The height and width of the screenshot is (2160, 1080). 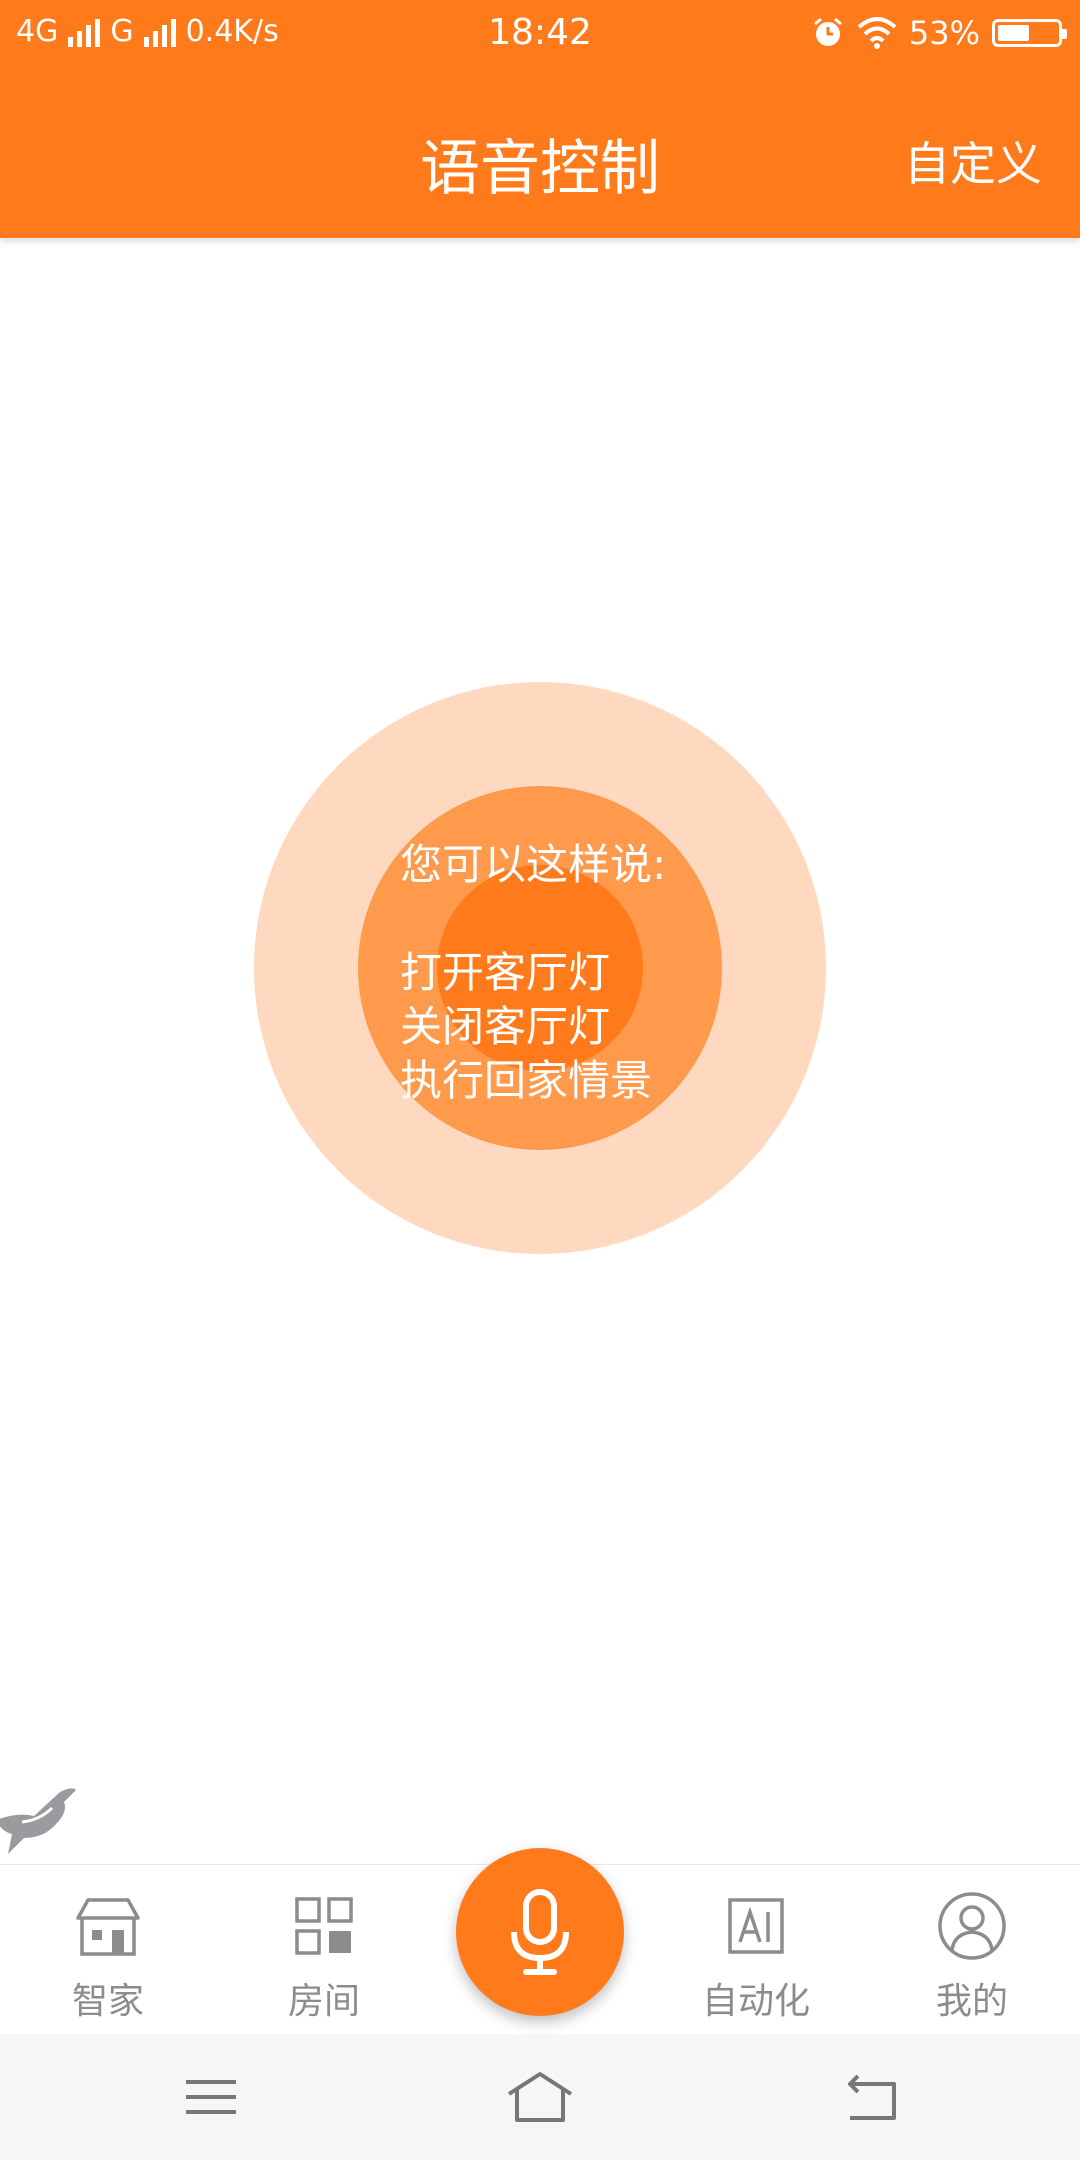 I want to click on menu-icon, so click(x=211, y=2097).